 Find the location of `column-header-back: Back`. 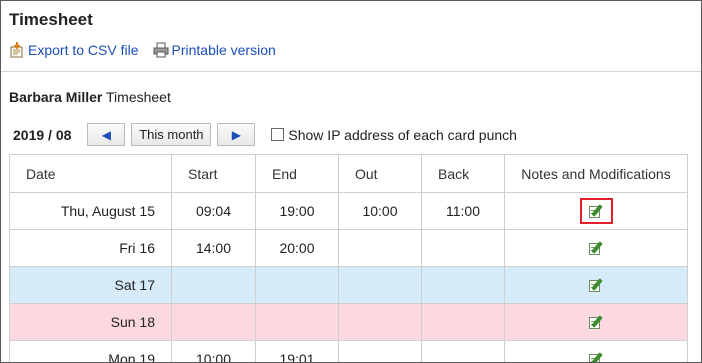

column-header-back: Back is located at coordinates (463, 173).